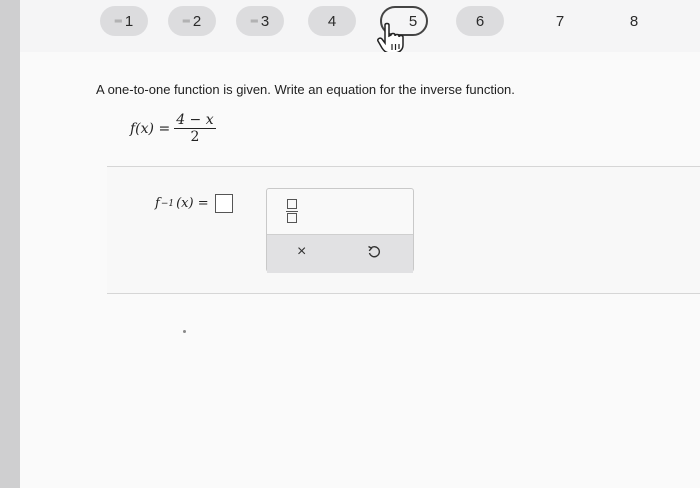 This screenshot has width=700, height=488. Describe the element at coordinates (223, 203) in the screenshot. I see `answer-input` at that location.